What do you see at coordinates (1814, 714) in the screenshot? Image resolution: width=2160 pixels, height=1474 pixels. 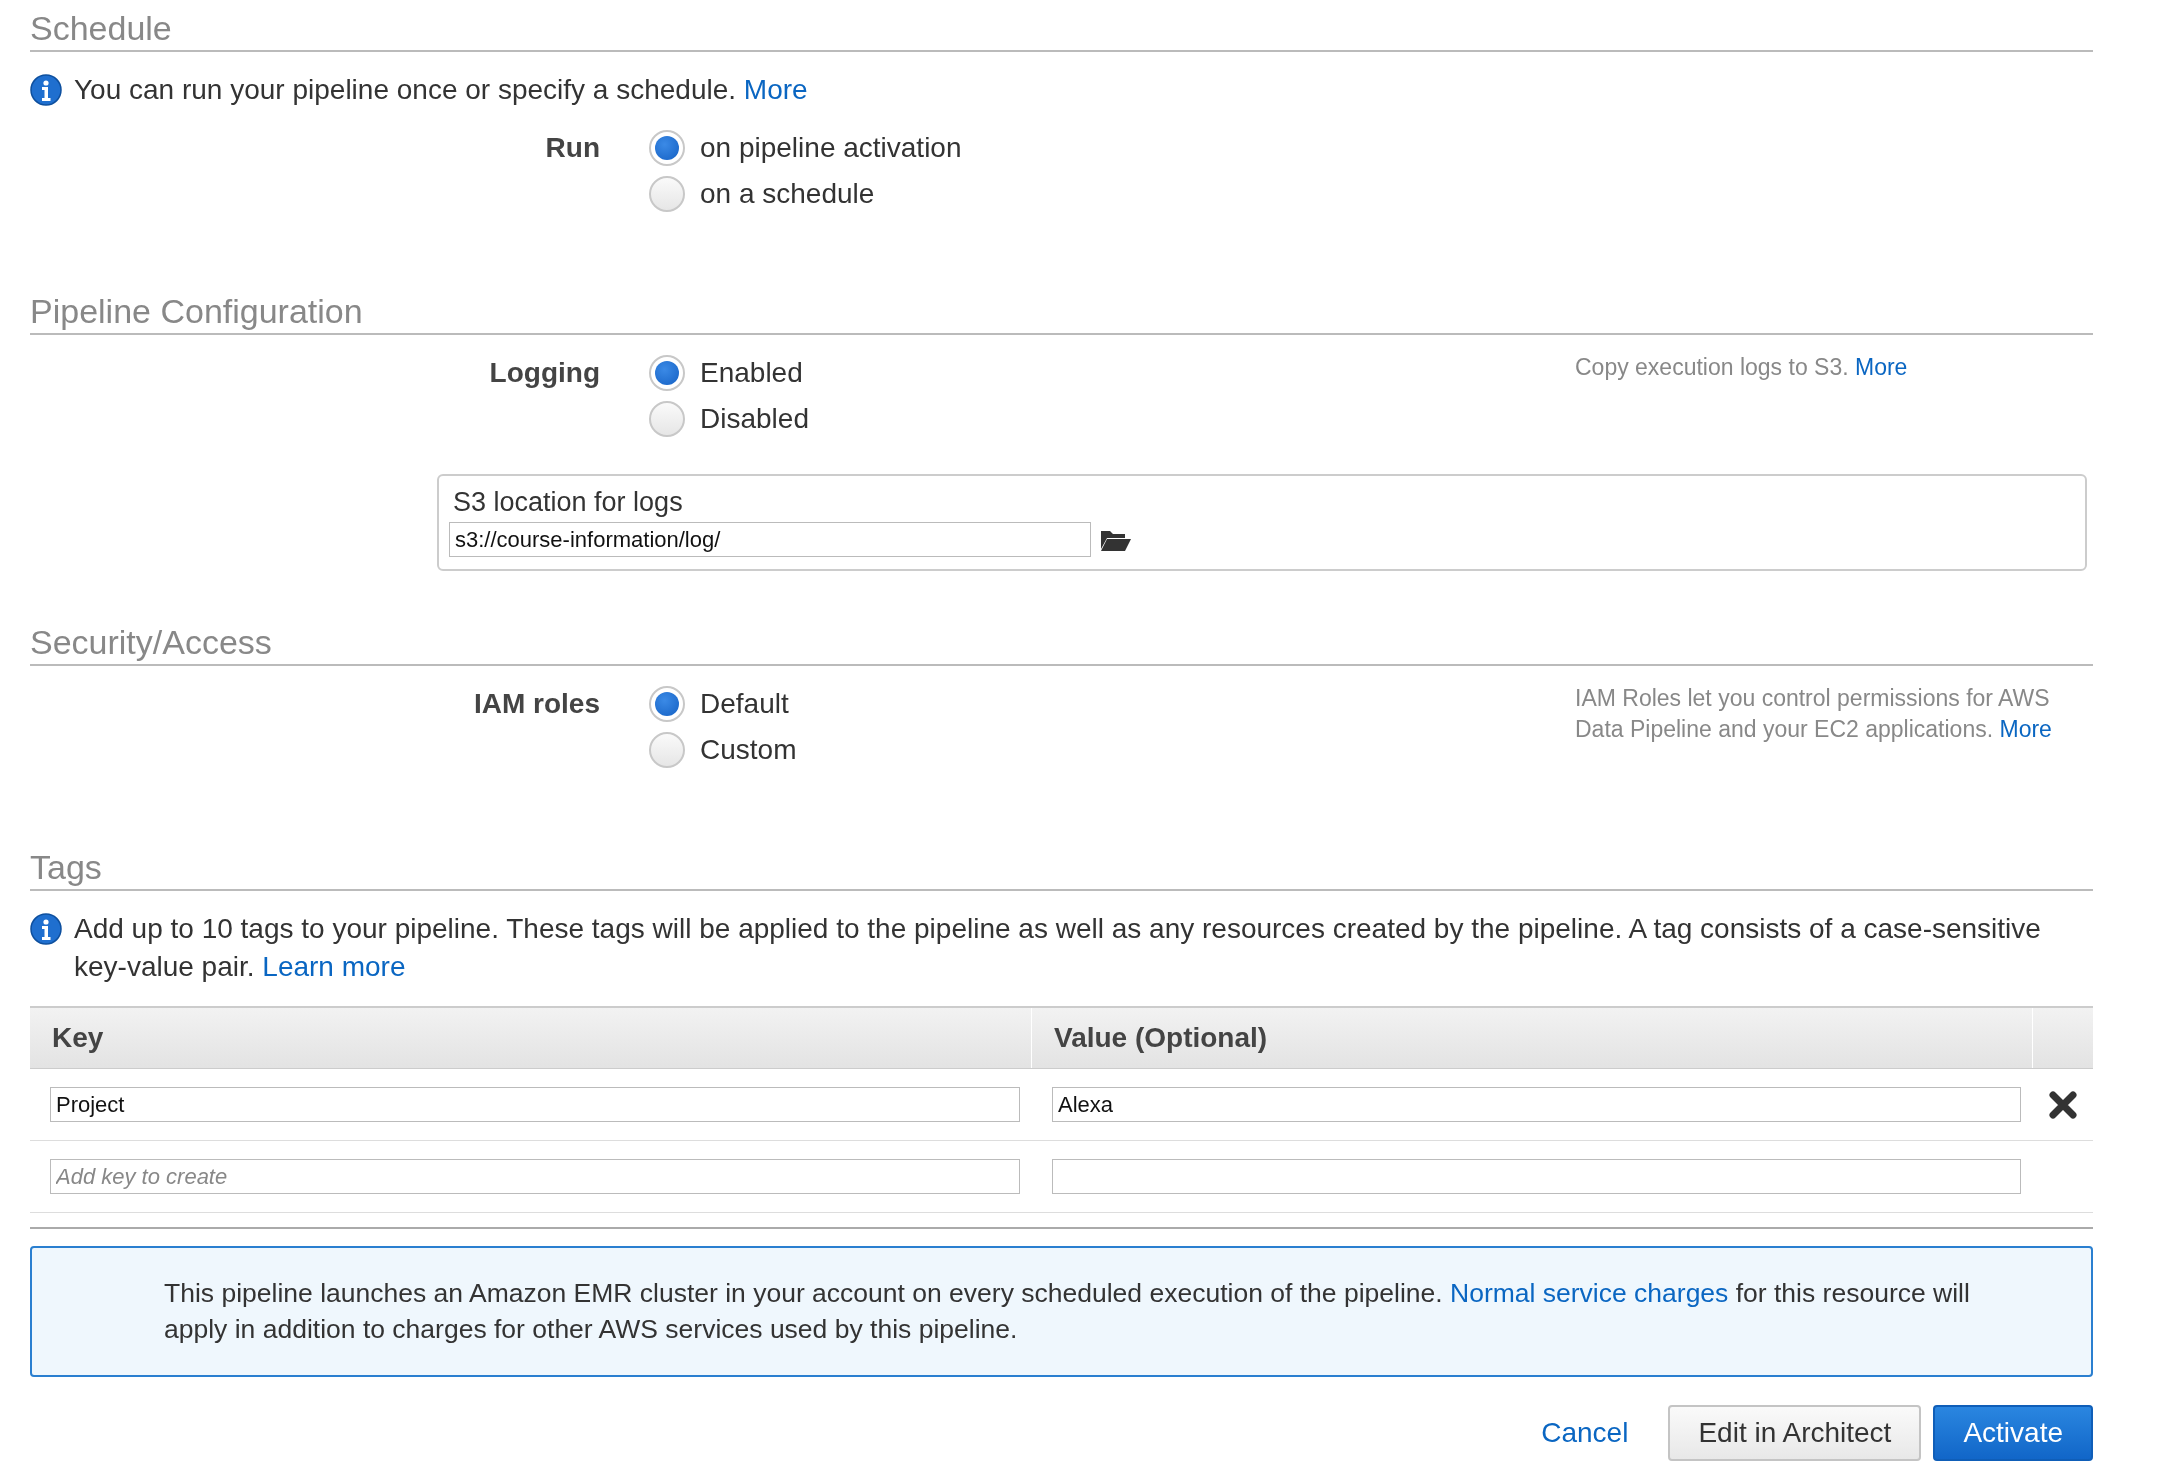 I see `help-text: IAM Roles let you control permissions for AWS Data Pipeline and your EC2 applications. More` at bounding box center [1814, 714].